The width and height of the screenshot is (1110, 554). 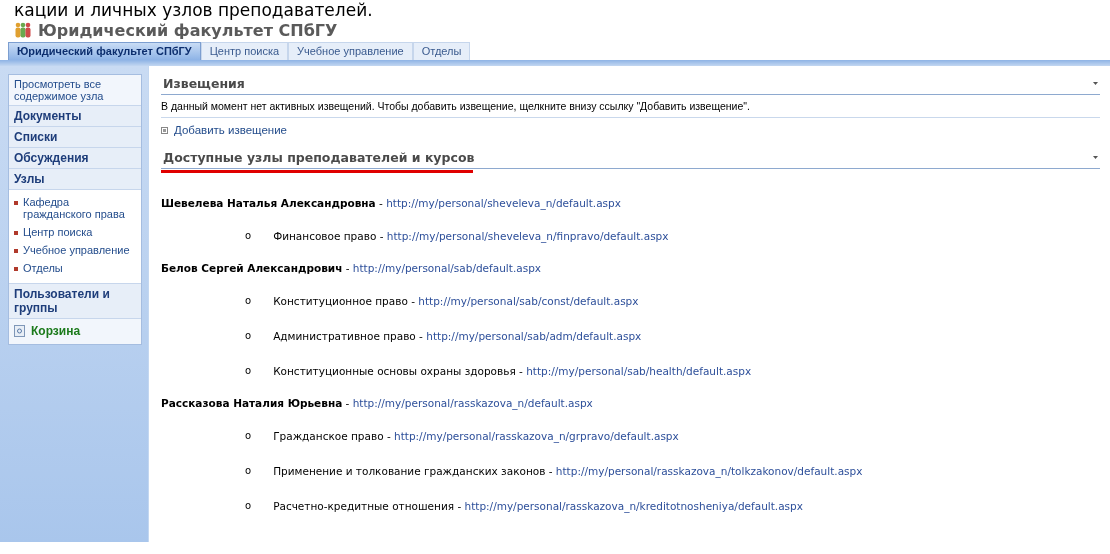 I want to click on nav-link: Учебное управление, so click(x=76, y=250).